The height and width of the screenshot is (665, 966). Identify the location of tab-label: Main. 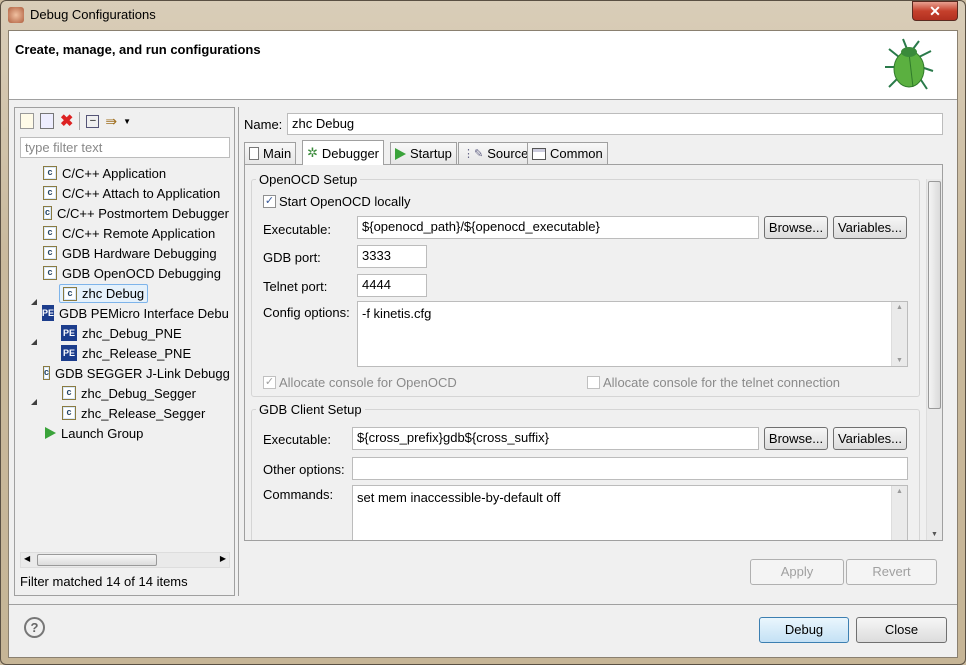
(277, 153).